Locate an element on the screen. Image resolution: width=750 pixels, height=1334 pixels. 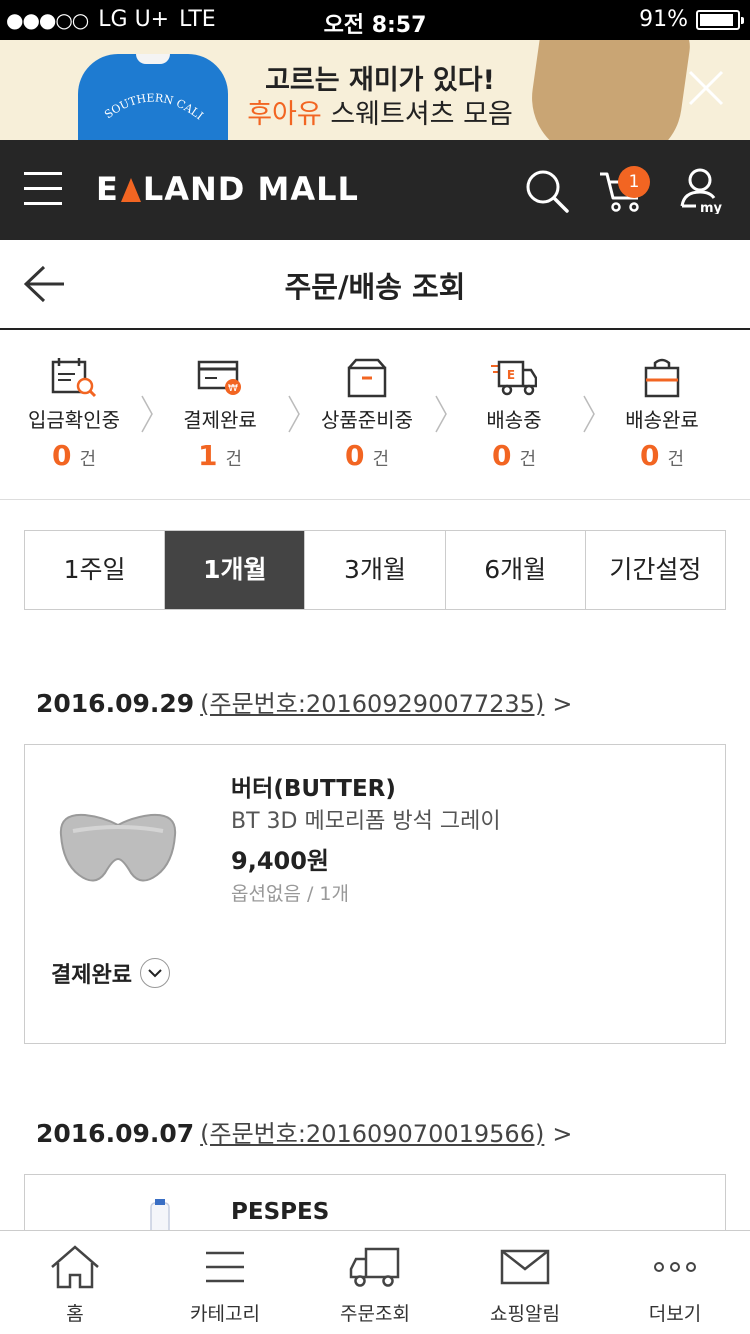
list-icon is located at coordinates (225, 1267).